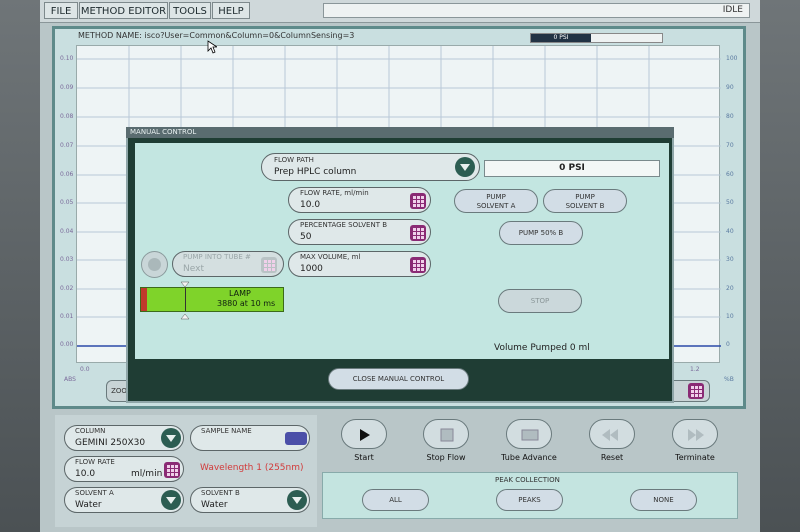  Describe the element at coordinates (344, 225) in the screenshot. I see `solvent-b-label: PERCENTAGE SOLVENT B` at that location.